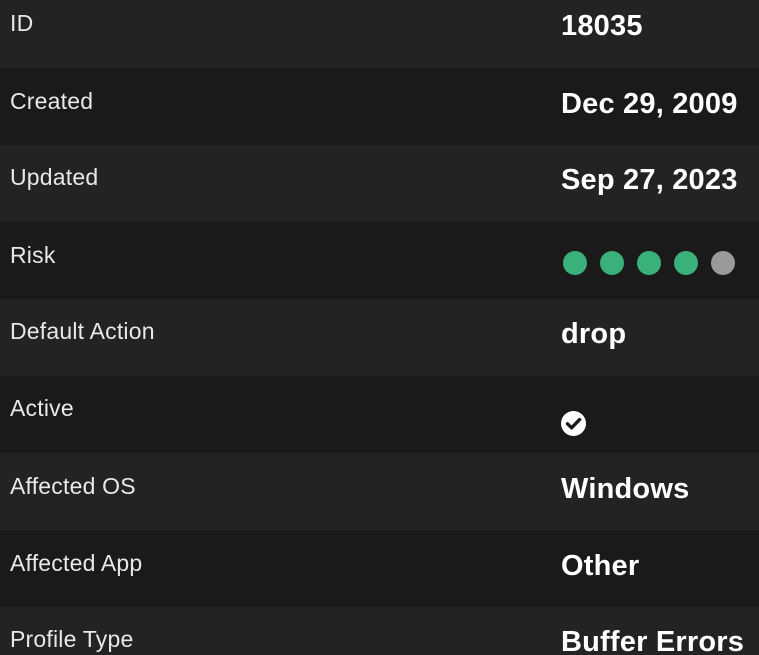 This screenshot has width=759, height=655. What do you see at coordinates (653, 640) in the screenshot?
I see `value-profile-type: Buffer Errors` at bounding box center [653, 640].